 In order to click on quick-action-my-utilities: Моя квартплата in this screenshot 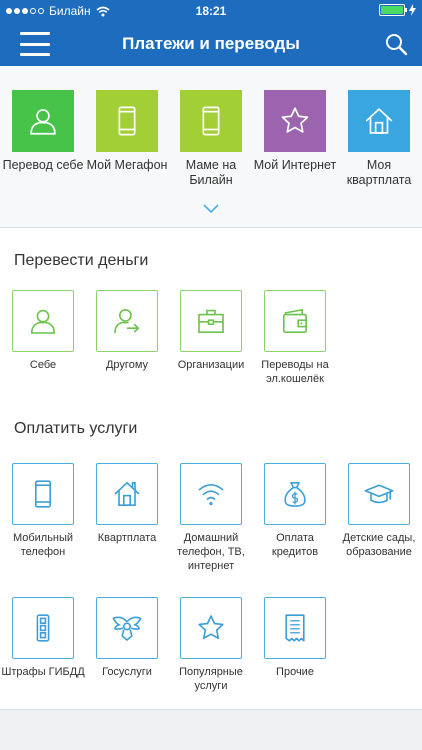, I will do `click(379, 139)`.